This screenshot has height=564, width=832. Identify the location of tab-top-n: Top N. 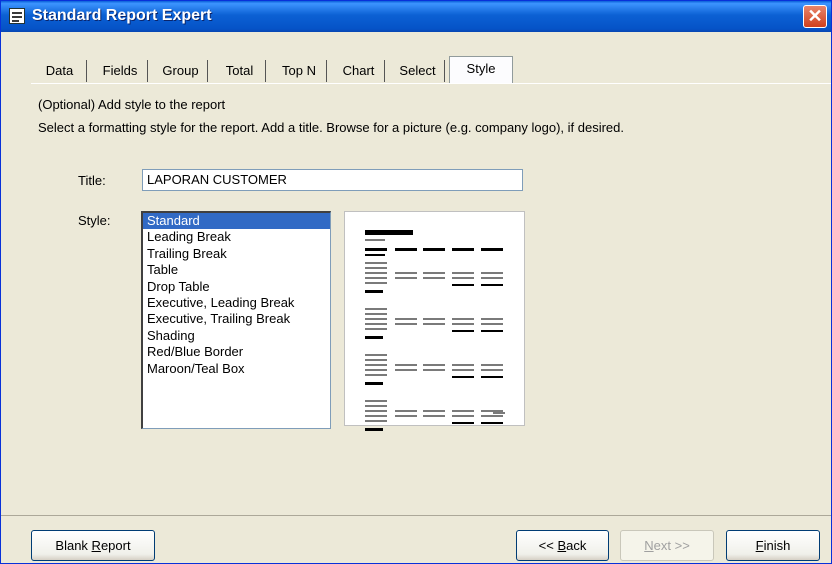
(299, 71).